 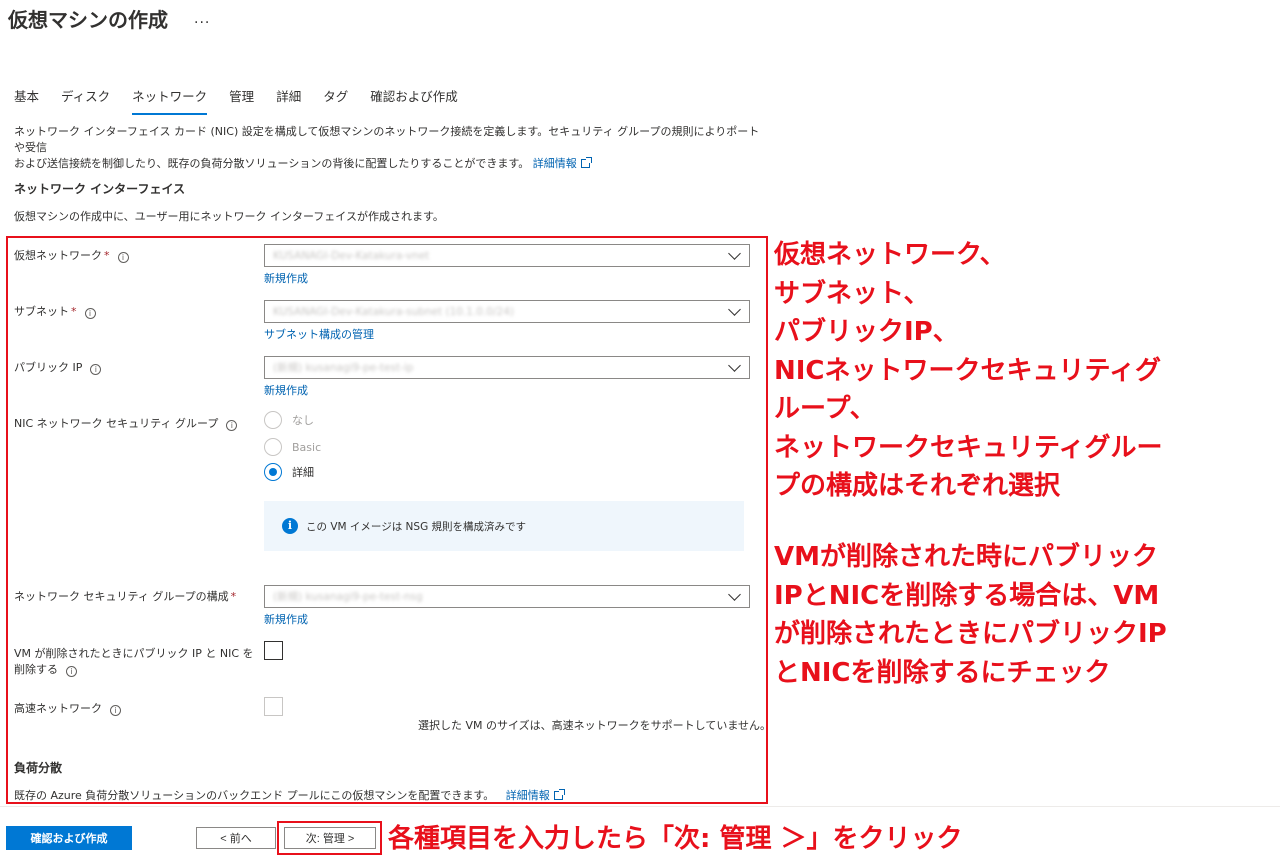 I want to click on accelerated-networking-note: 選択した VM のサイズは、高速ネットワークをサポートしていません。, so click(x=595, y=725).